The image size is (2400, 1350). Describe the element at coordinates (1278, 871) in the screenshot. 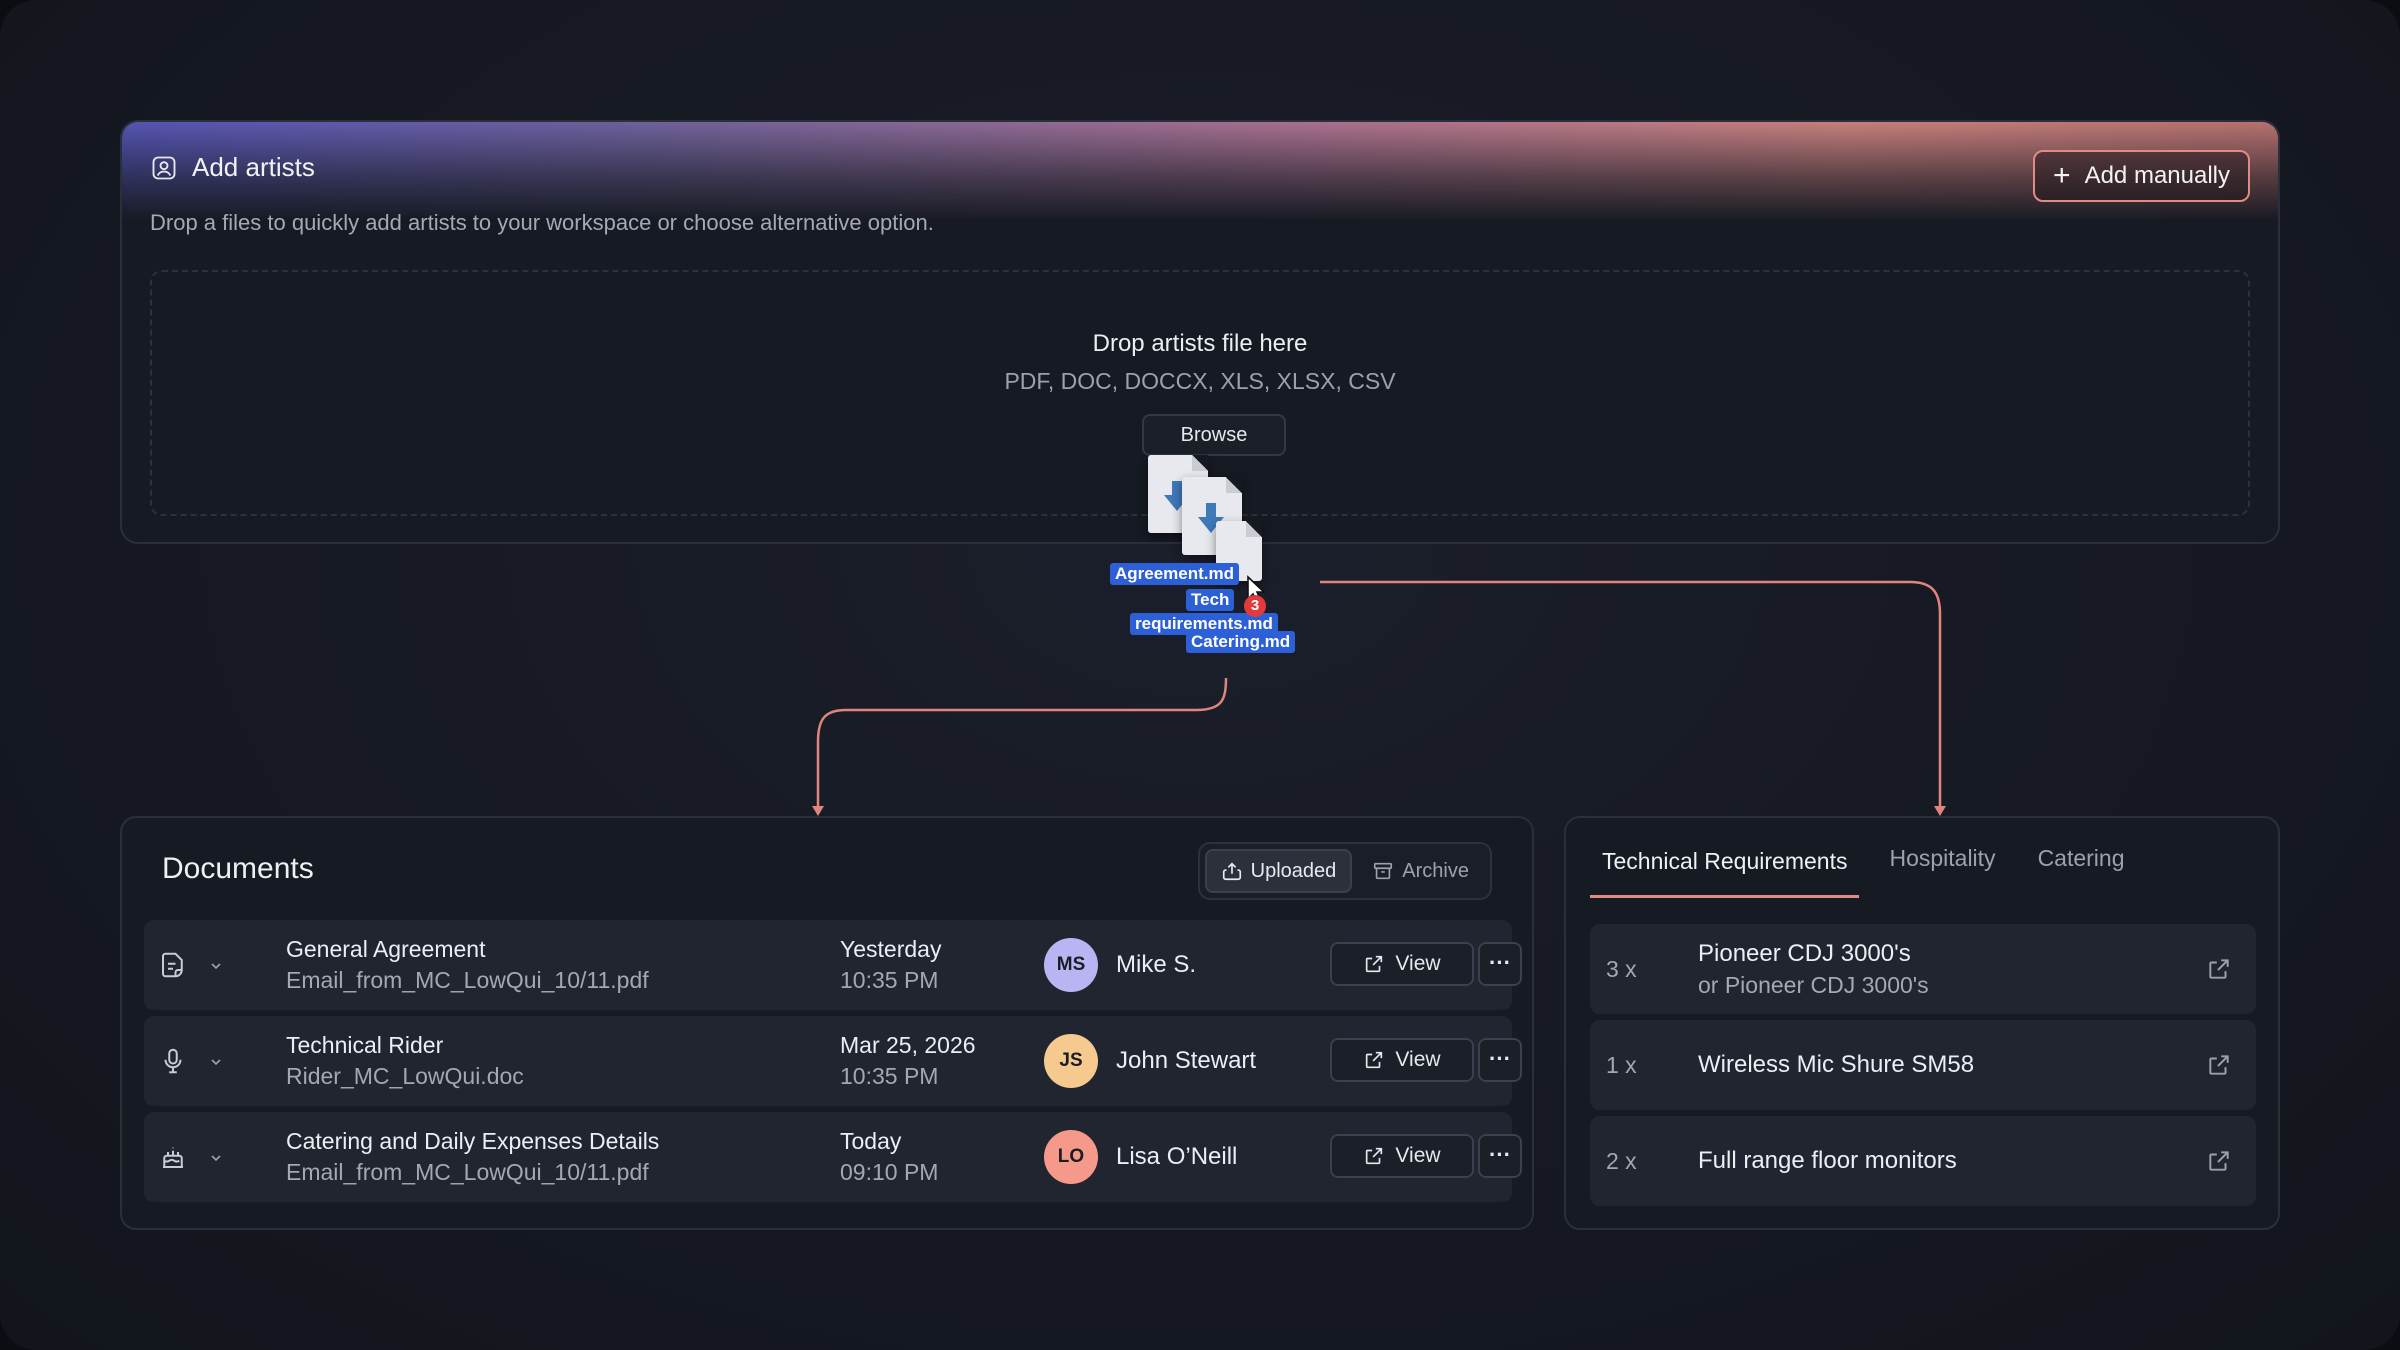

I see `segment-uploaded: Uploaded` at that location.